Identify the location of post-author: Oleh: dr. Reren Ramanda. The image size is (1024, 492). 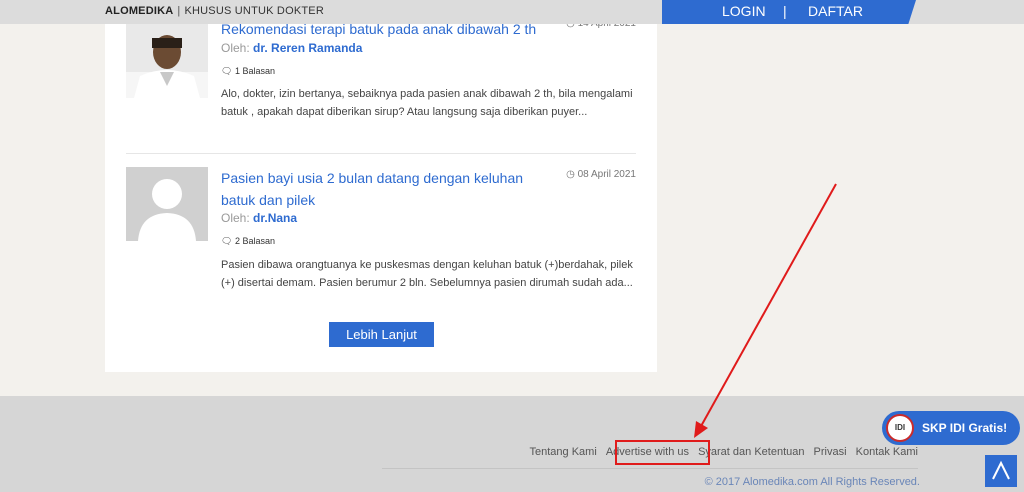
(291, 48).